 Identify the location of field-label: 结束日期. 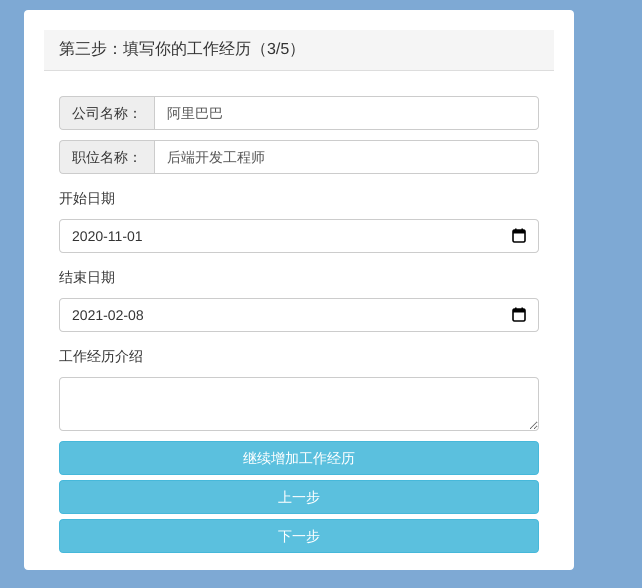
(87, 277).